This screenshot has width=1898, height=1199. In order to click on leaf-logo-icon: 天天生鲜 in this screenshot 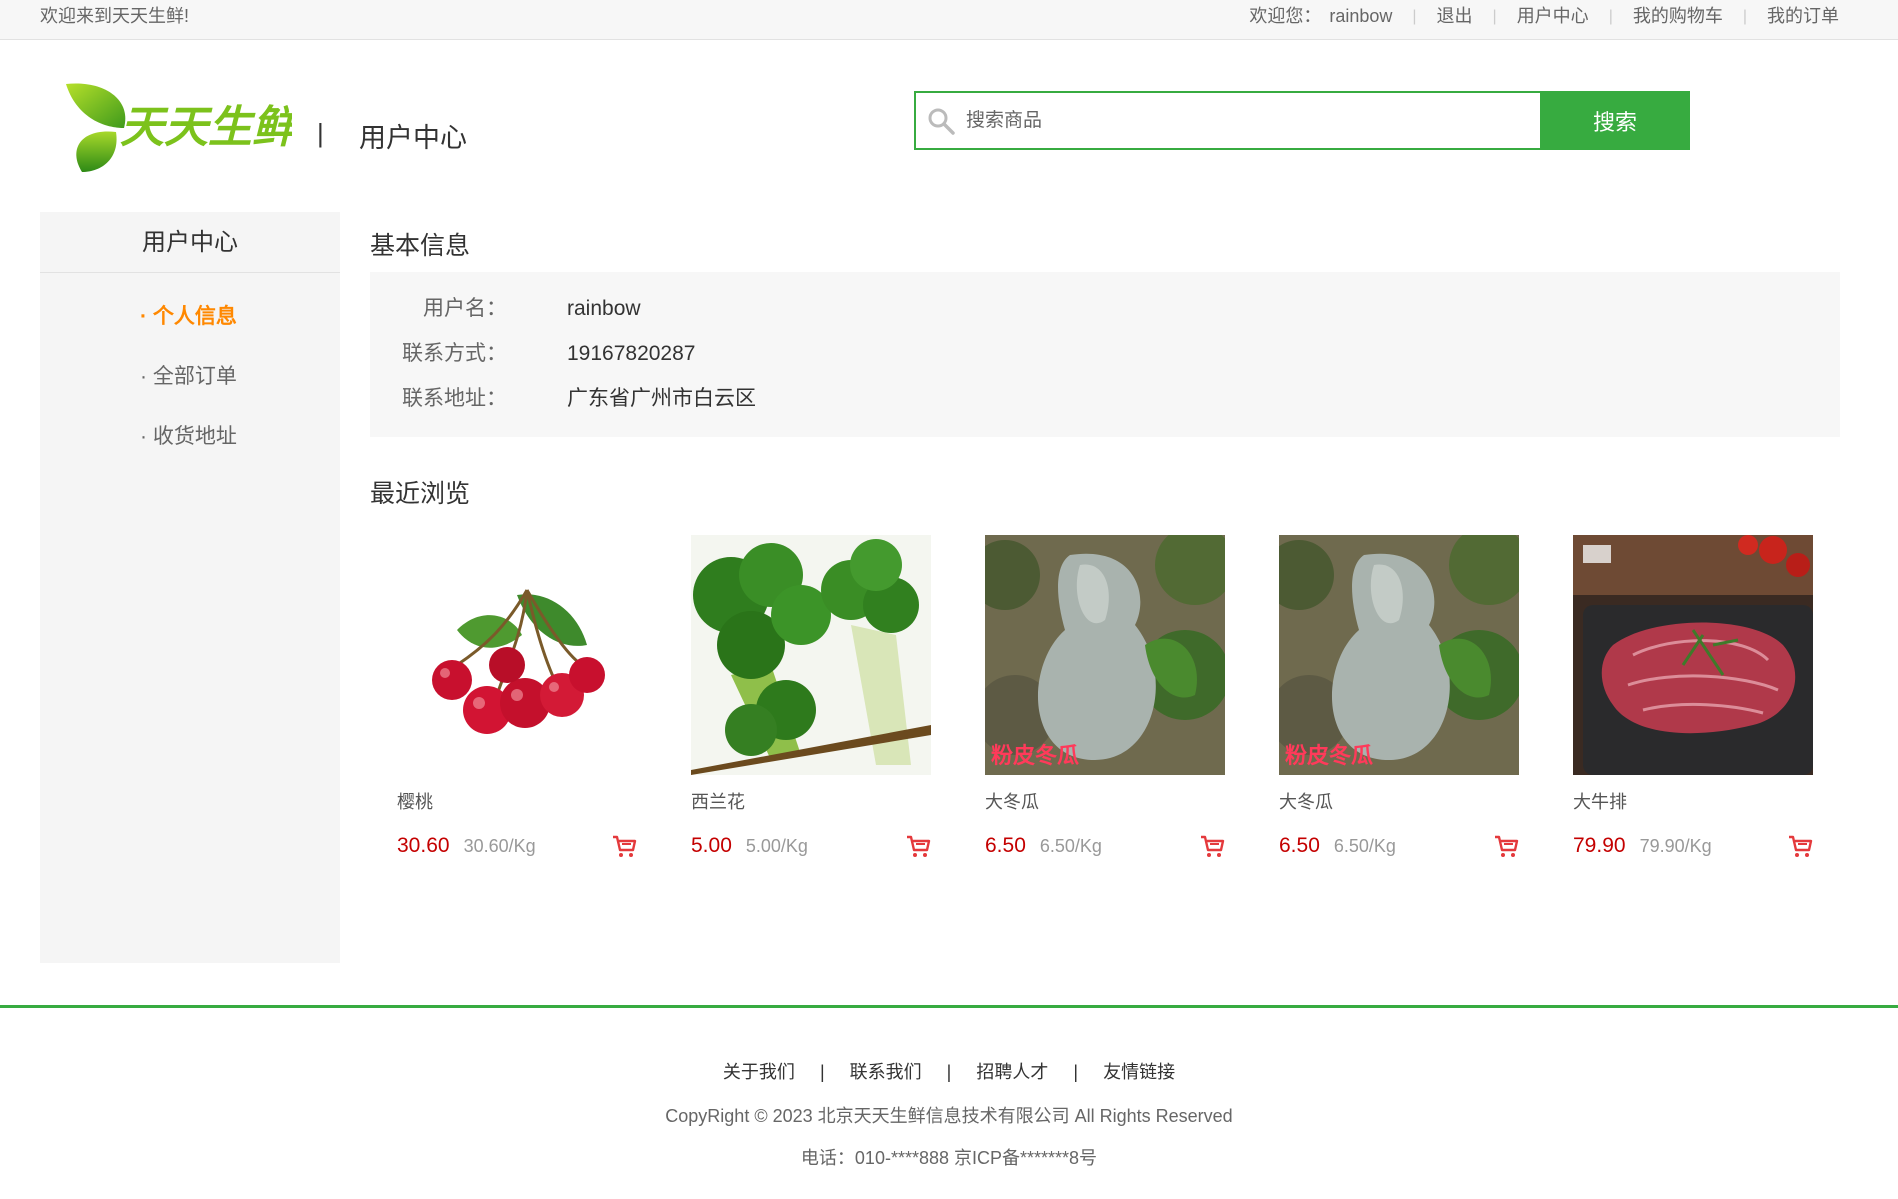, I will do `click(184, 127)`.